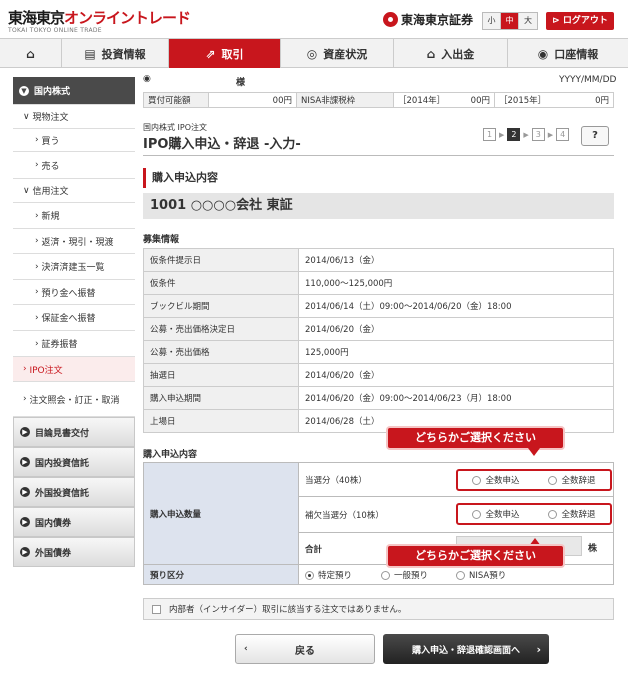 Image resolution: width=628 pixels, height=691 pixels. I want to click on table-row: 公募・売出価格決定日 2014/06/20（金）, so click(378, 329).